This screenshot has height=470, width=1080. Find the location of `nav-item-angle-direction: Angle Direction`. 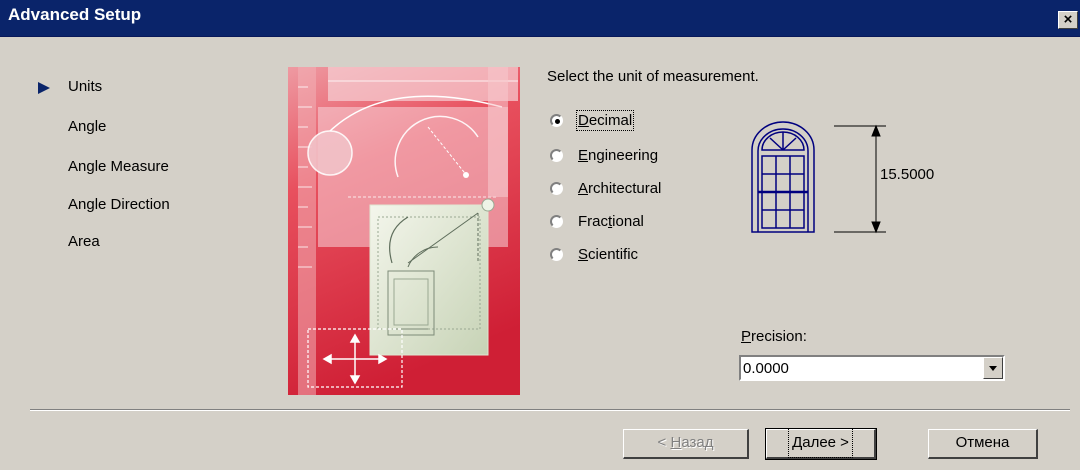

nav-item-angle-direction: Angle Direction is located at coordinates (119, 204).